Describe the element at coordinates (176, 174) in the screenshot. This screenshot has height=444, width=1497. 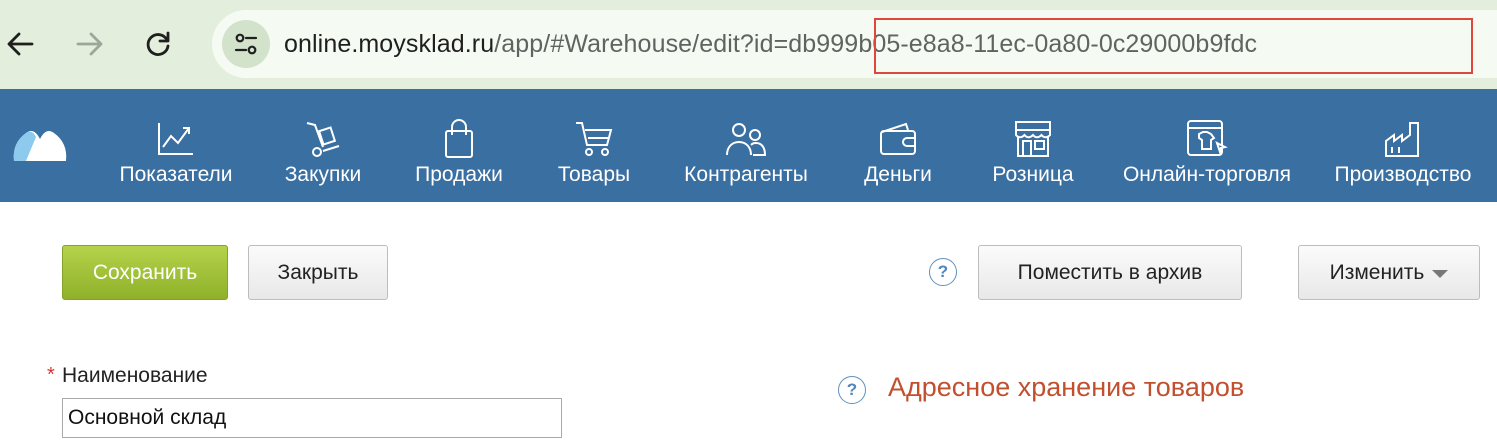
I see `nav-label: Показатели` at that location.